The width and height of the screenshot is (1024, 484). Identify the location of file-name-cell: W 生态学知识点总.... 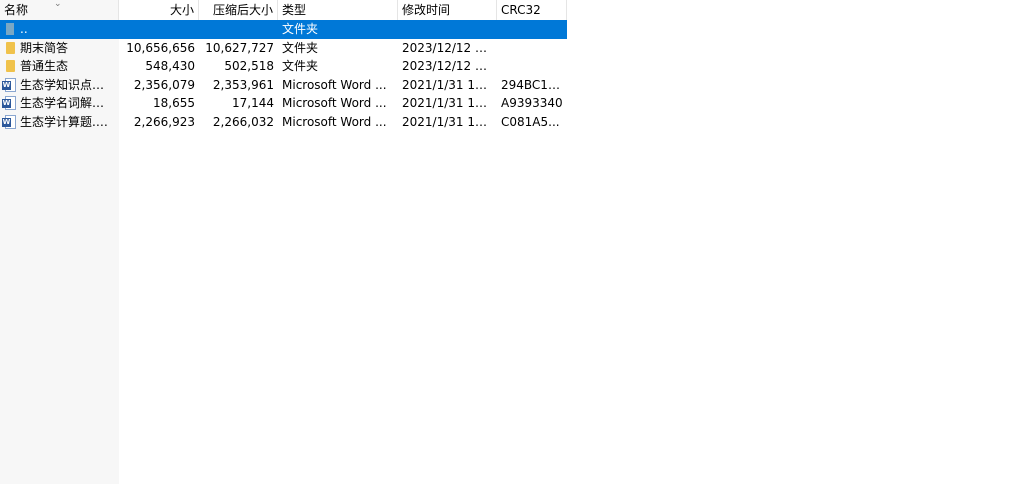
(58, 84).